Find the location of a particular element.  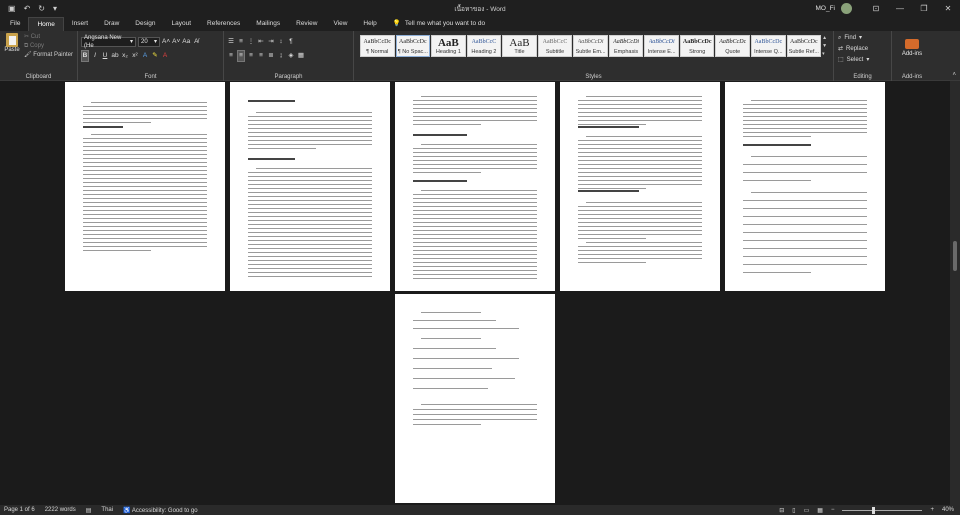

tab-insert: Insert is located at coordinates (80, 24).